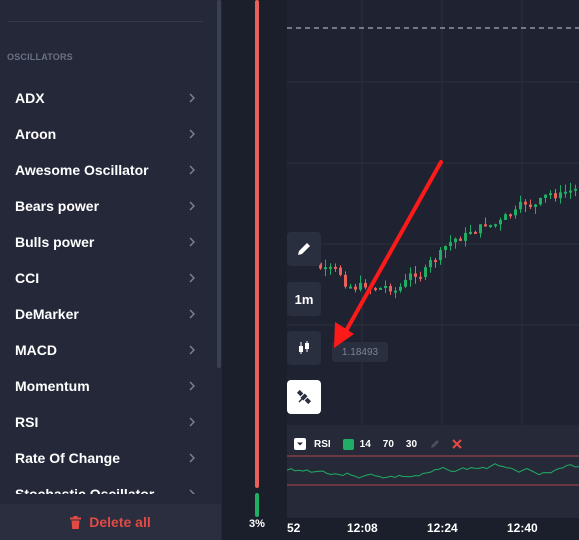 This screenshot has height=540, width=579. I want to click on rsi-toggle, so click(300, 444).